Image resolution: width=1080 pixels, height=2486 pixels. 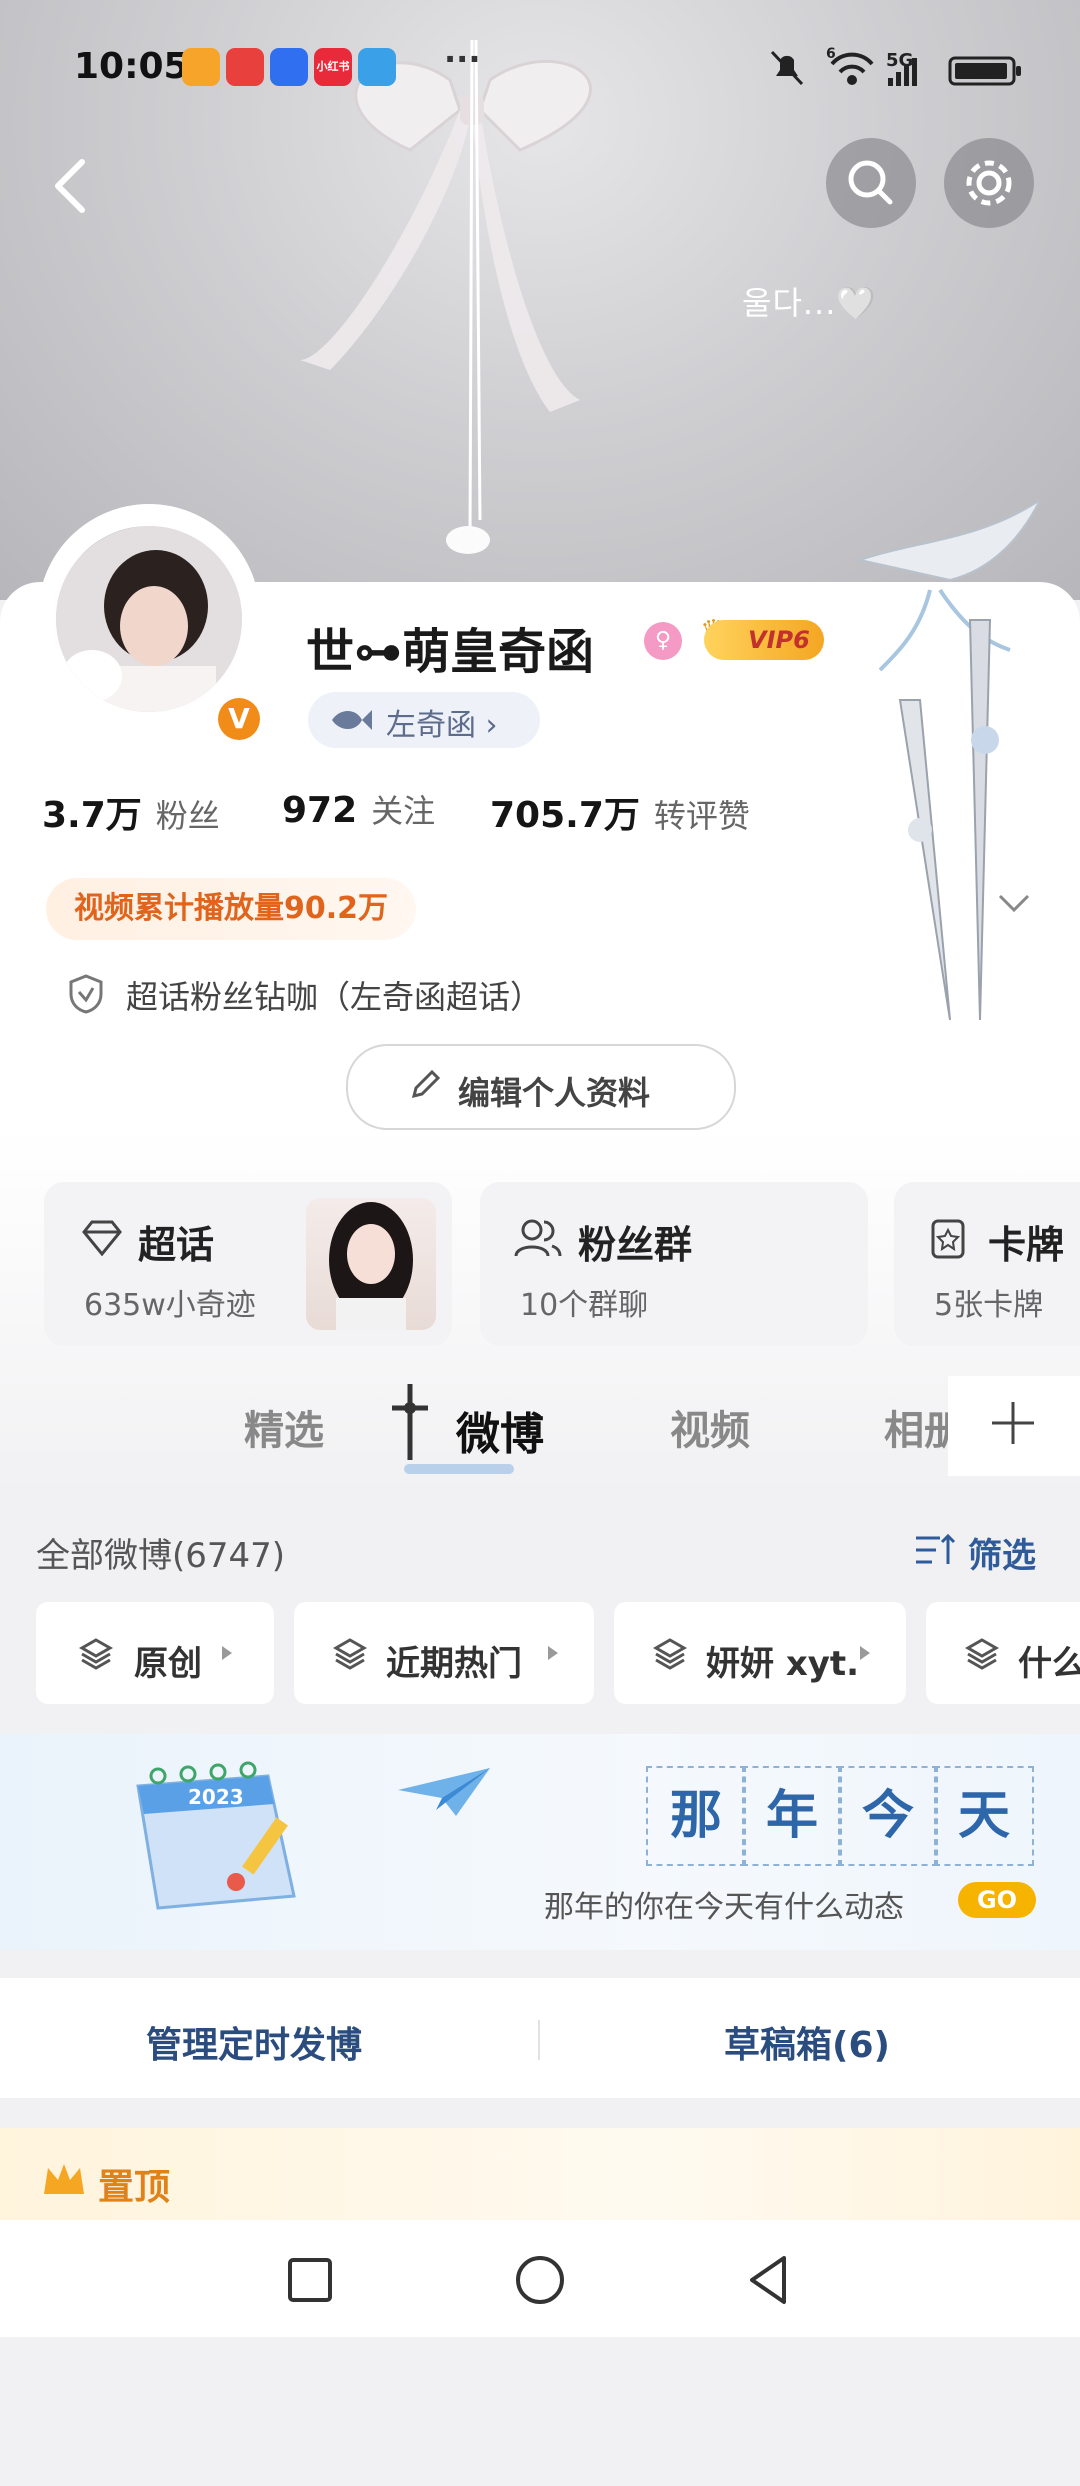 I want to click on search-button, so click(x=871, y=183).